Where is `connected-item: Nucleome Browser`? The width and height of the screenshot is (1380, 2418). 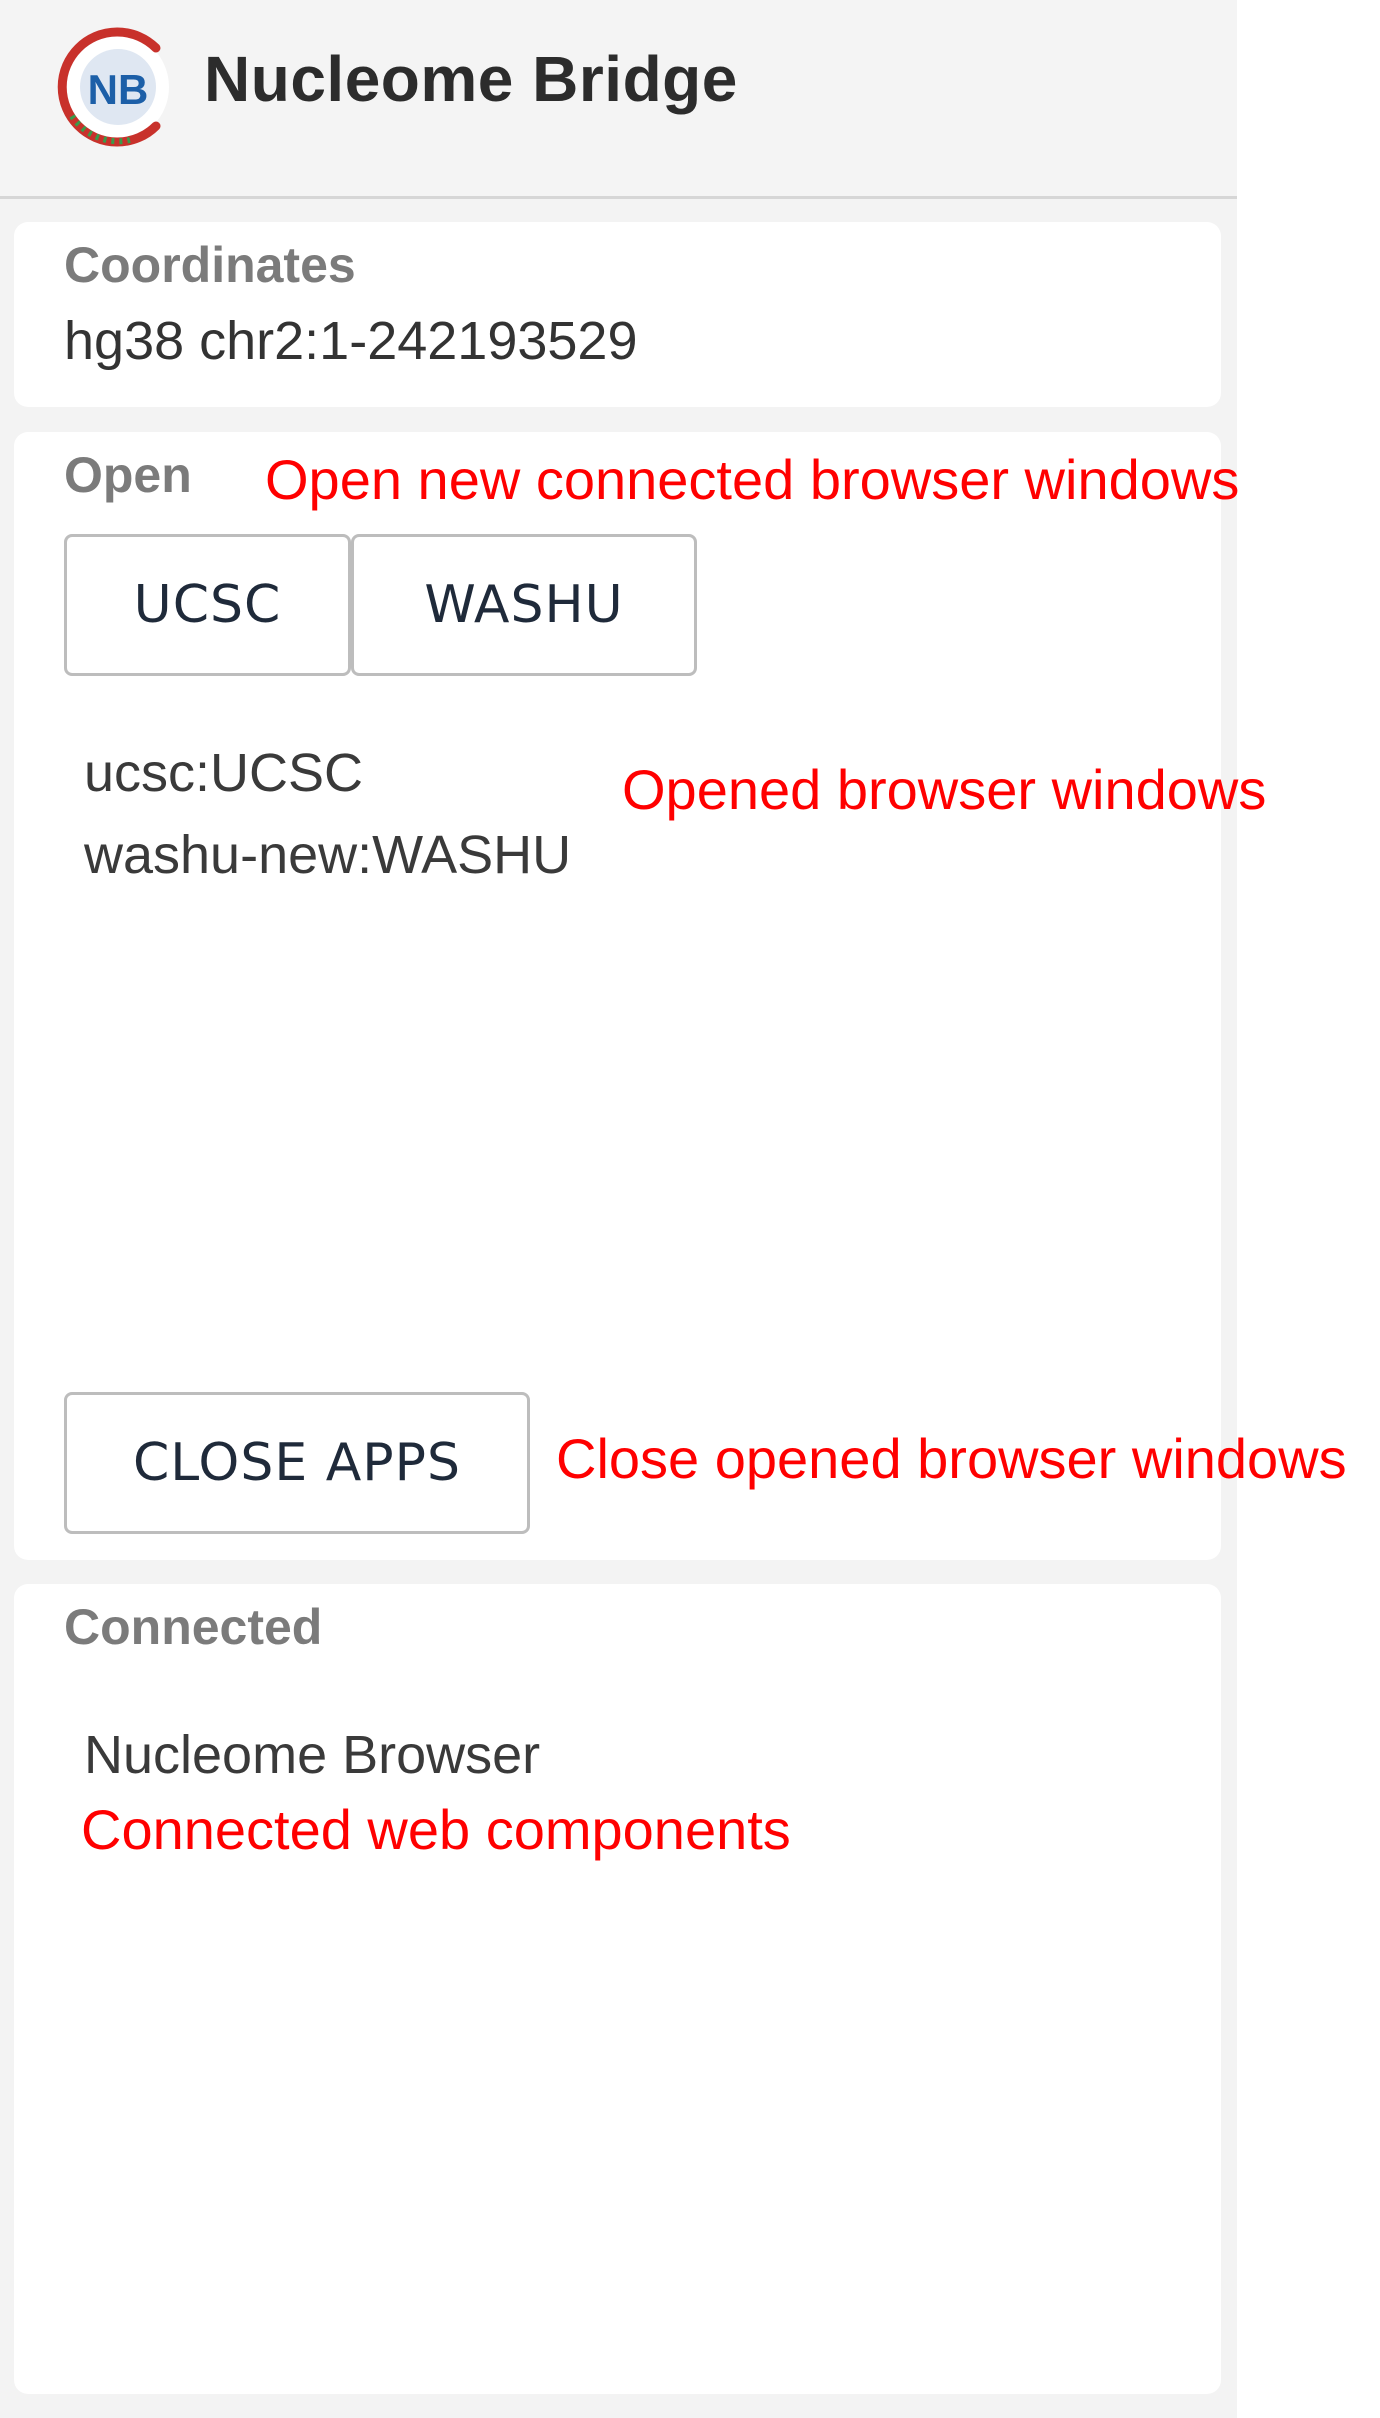
connected-item: Nucleome Browser is located at coordinates (312, 1755).